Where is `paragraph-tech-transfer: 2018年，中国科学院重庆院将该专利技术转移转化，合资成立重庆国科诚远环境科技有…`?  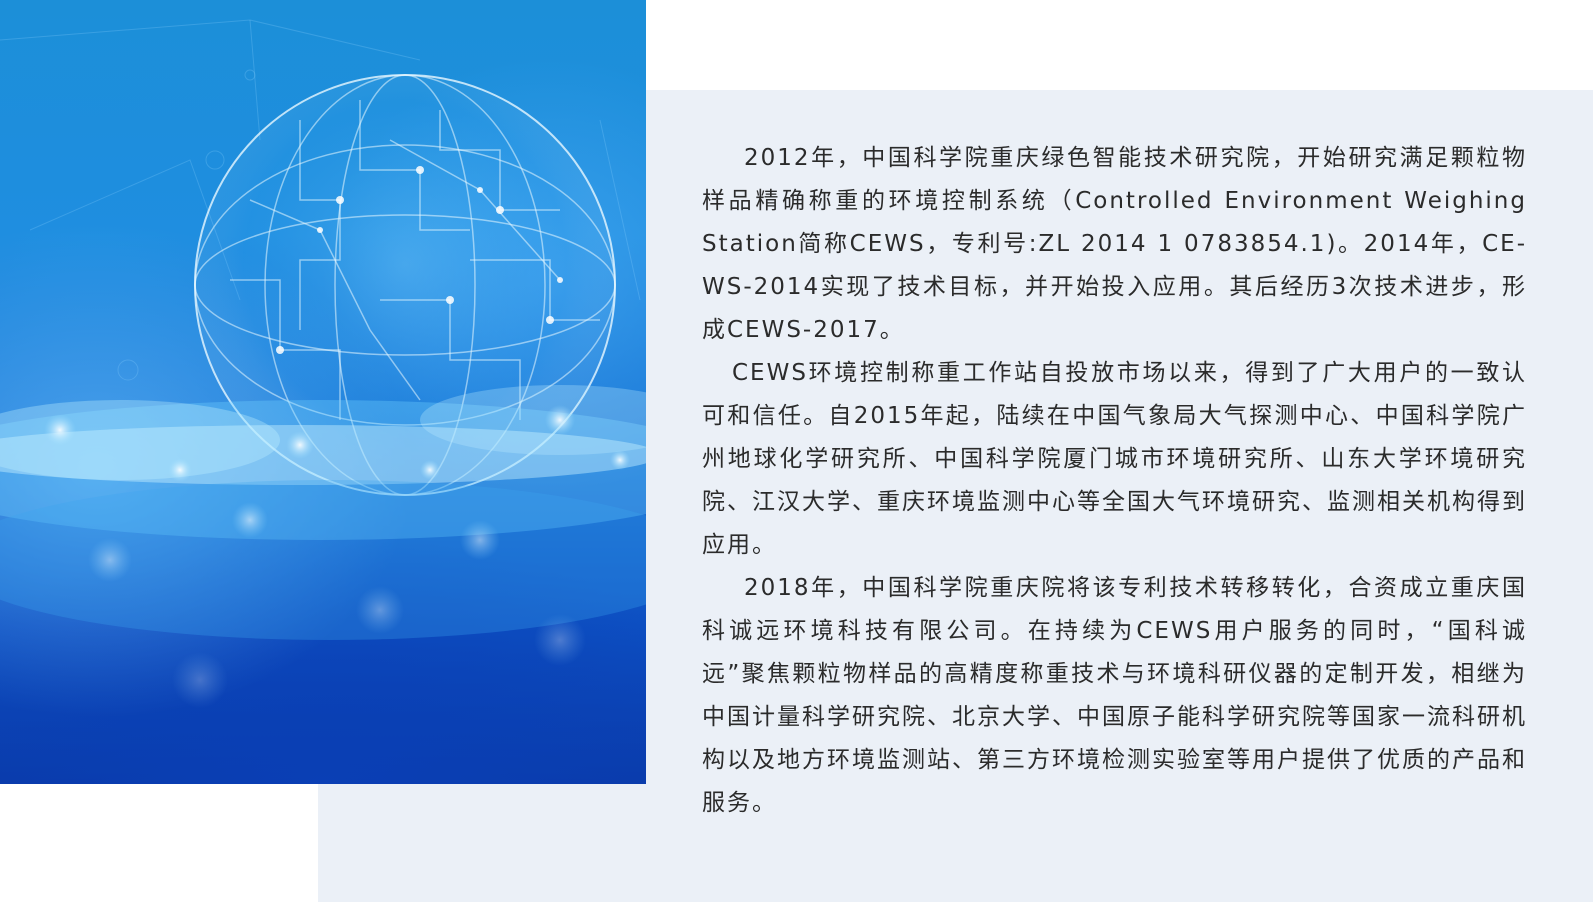
paragraph-tech-transfer: 2018年，中国科学院重庆院将该专利技术转移转化，合资成立重庆国科诚远环境科技有… is located at coordinates (1114, 695).